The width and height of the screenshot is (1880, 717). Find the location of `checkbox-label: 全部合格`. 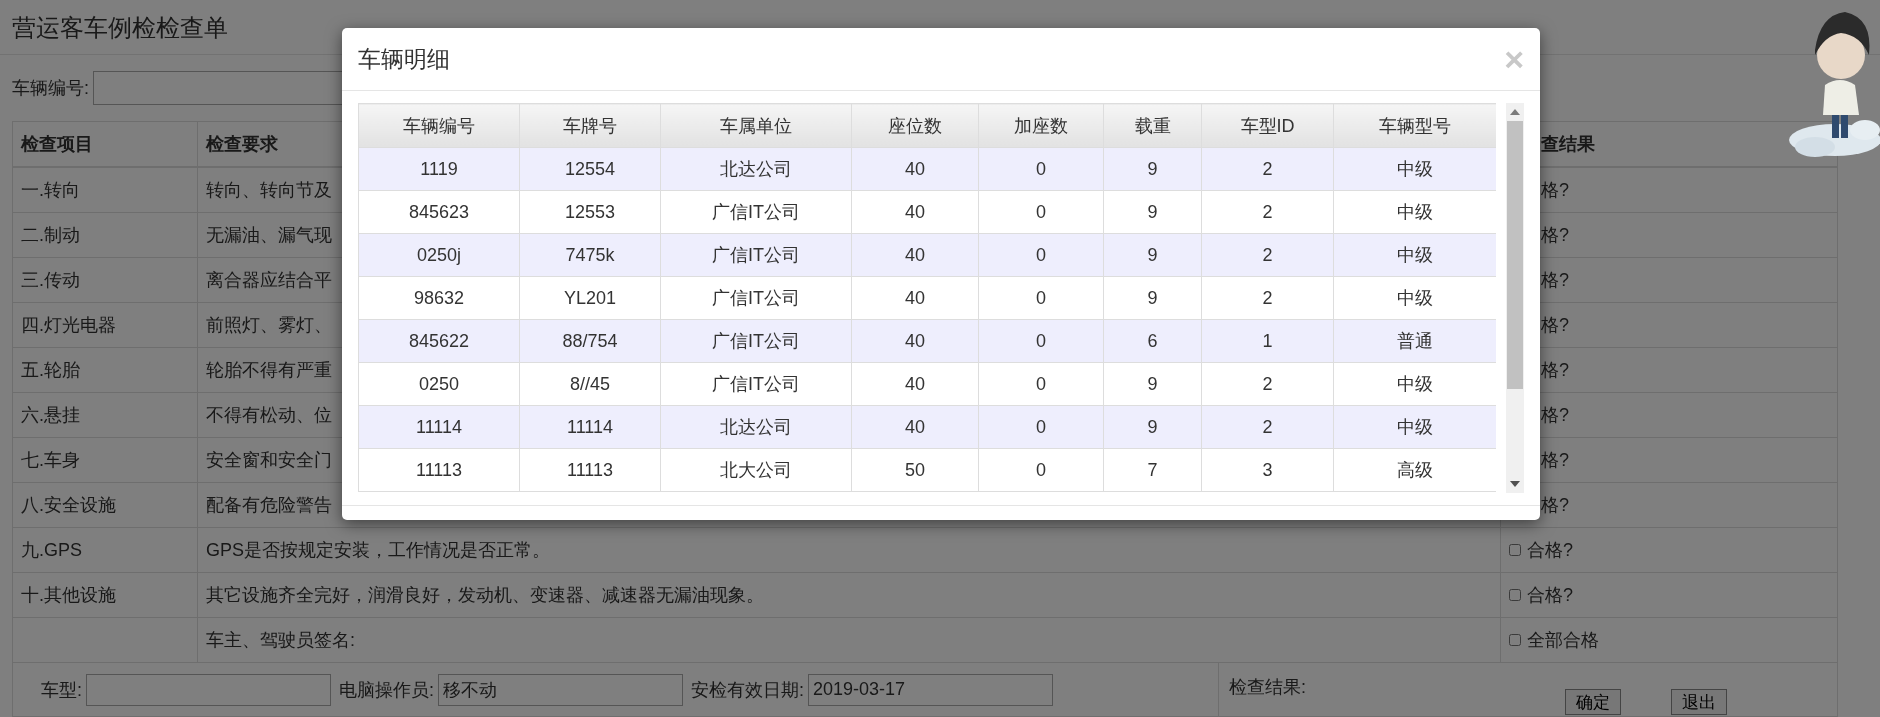

checkbox-label: 全部合格 is located at coordinates (1563, 640).